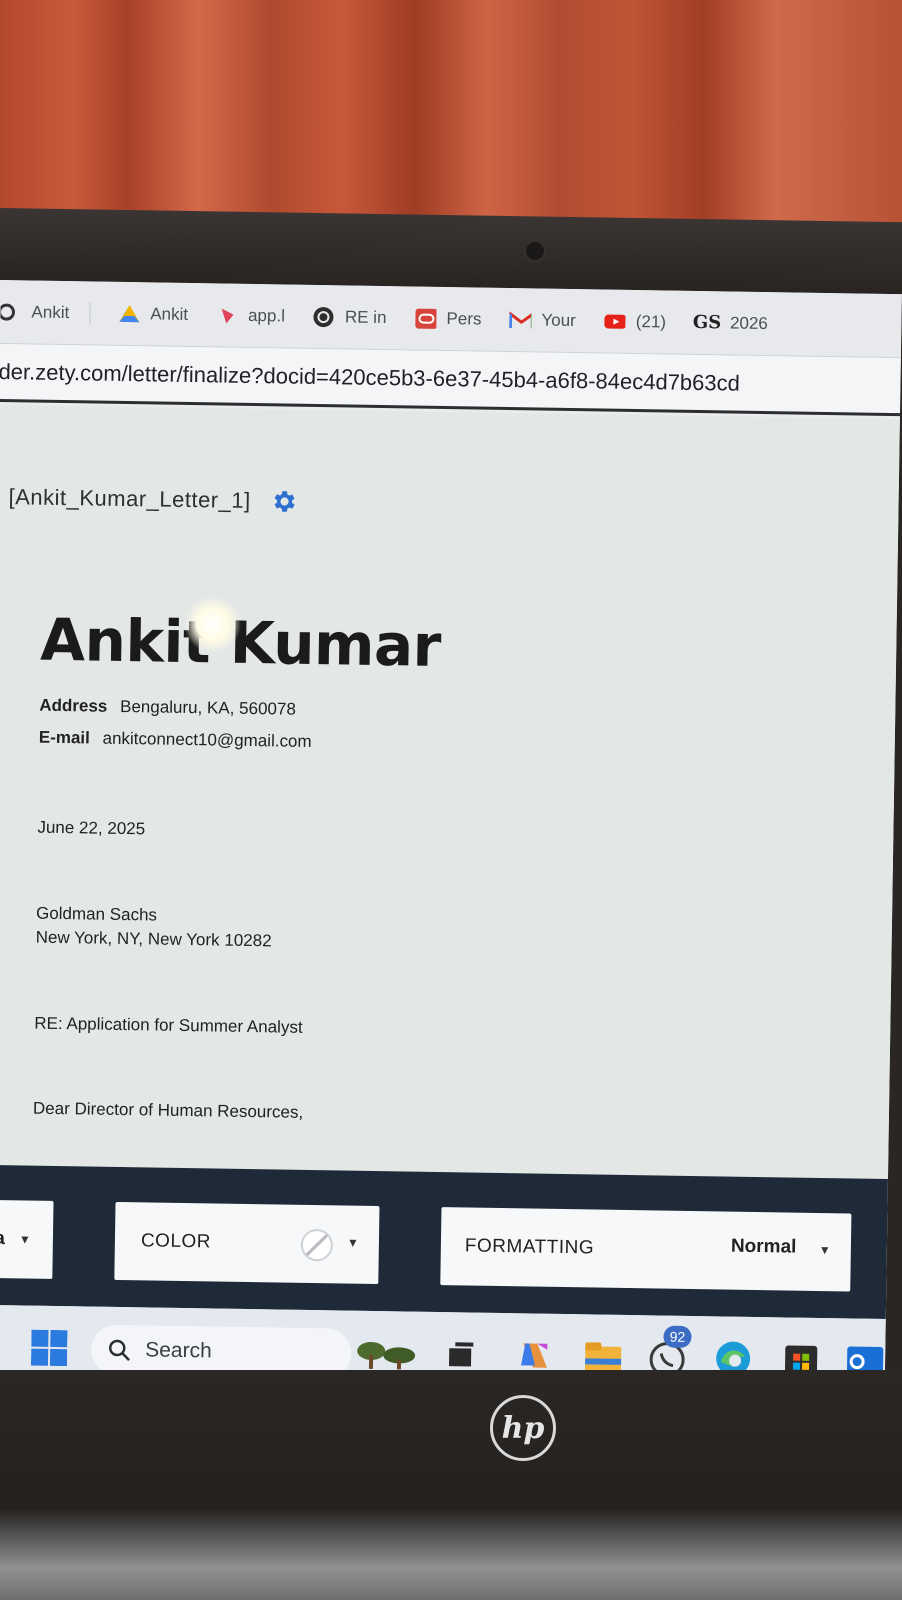 This screenshot has width=902, height=1600. What do you see at coordinates (523, 1428) in the screenshot?
I see `hp-logo: hp` at bounding box center [523, 1428].